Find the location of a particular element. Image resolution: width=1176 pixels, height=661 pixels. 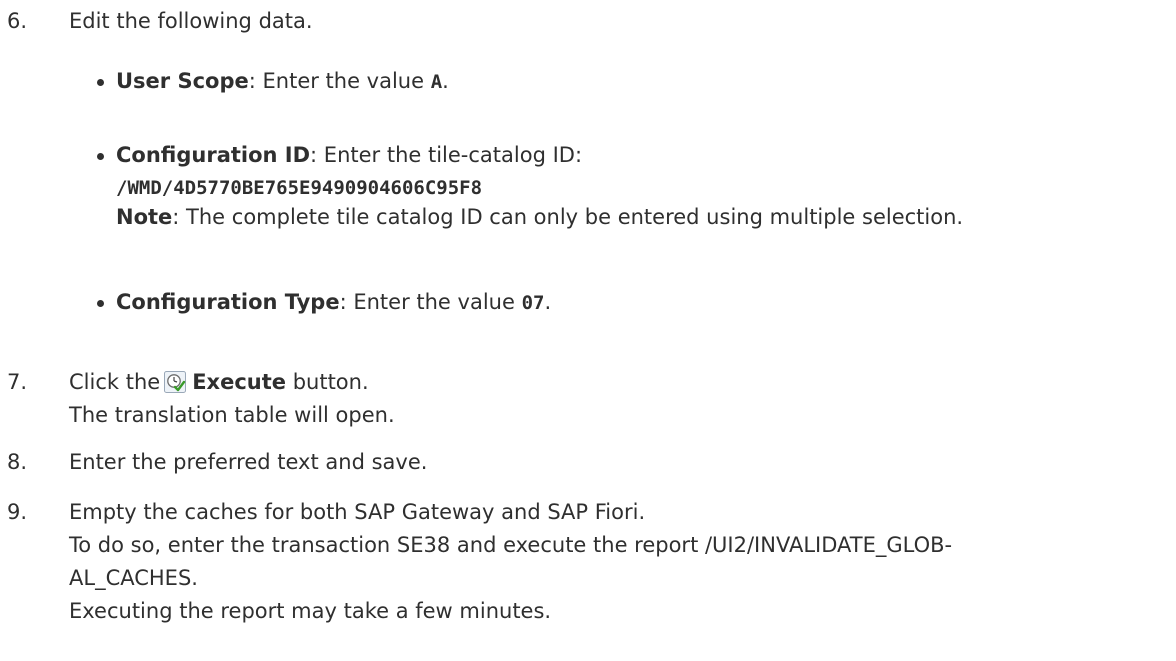

field-label: Configuration Type is located at coordinates (228, 302).